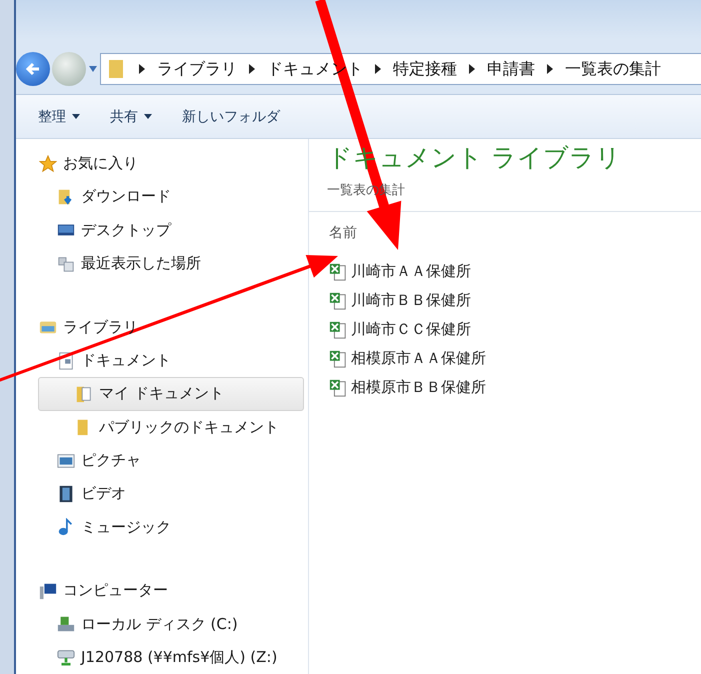 This screenshot has height=674, width=701. Describe the element at coordinates (197, 69) in the screenshot. I see `breadcrumb-item: ライブラリ` at that location.